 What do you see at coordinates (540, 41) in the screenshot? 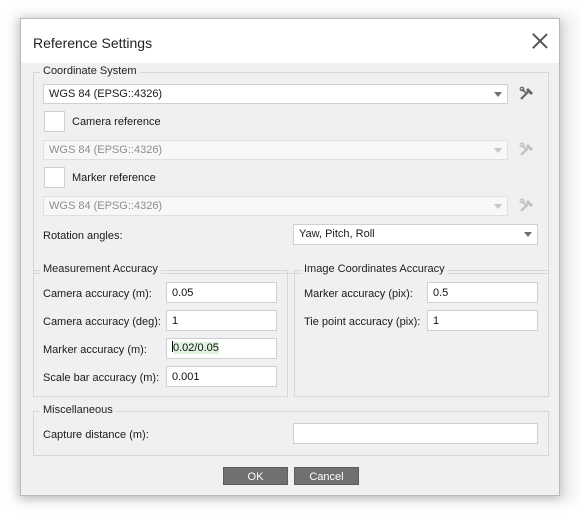
I see `close-icon` at bounding box center [540, 41].